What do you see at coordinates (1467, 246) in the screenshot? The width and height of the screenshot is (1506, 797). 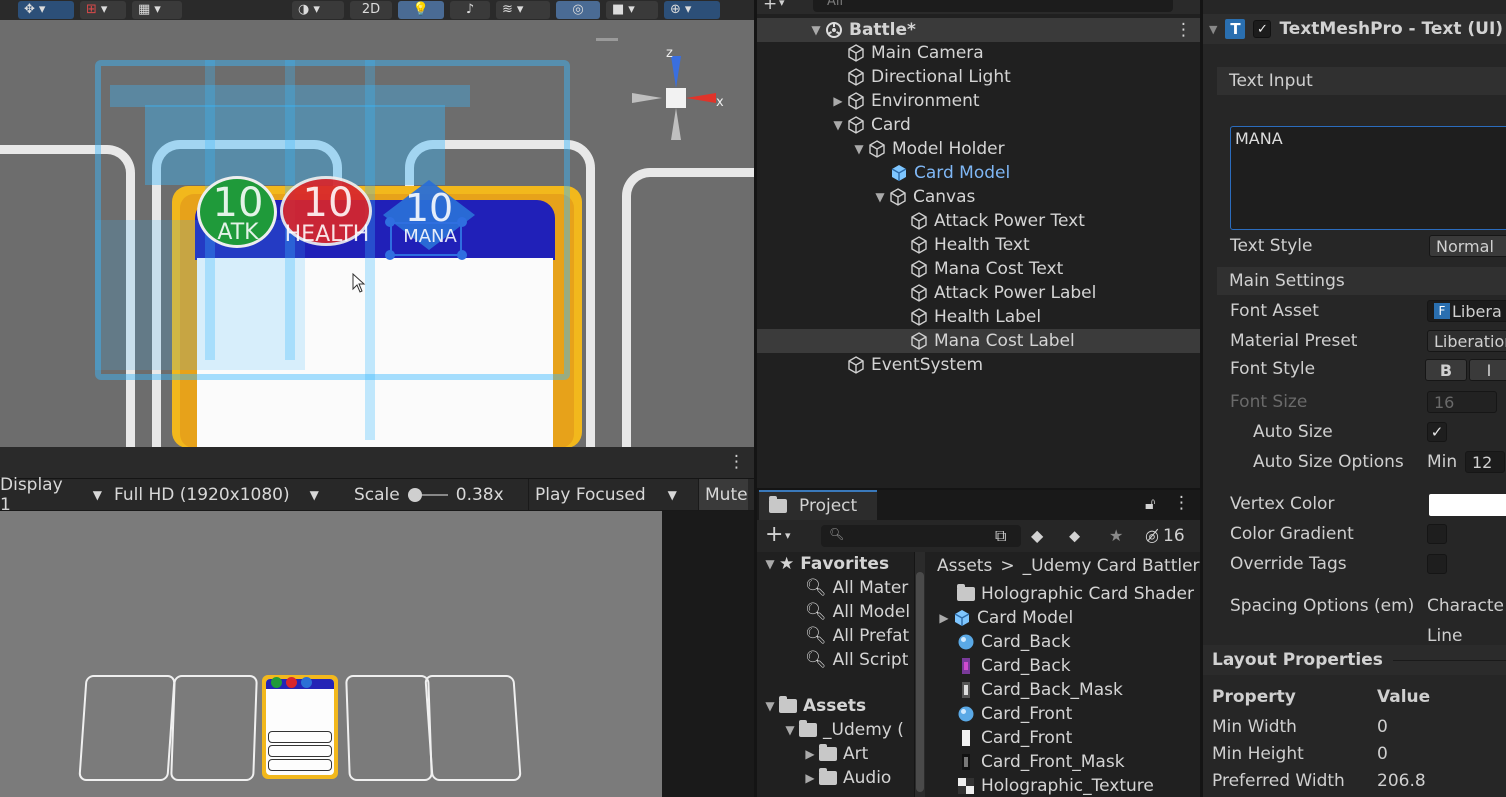 I see `text-style-dropdown: Normal` at bounding box center [1467, 246].